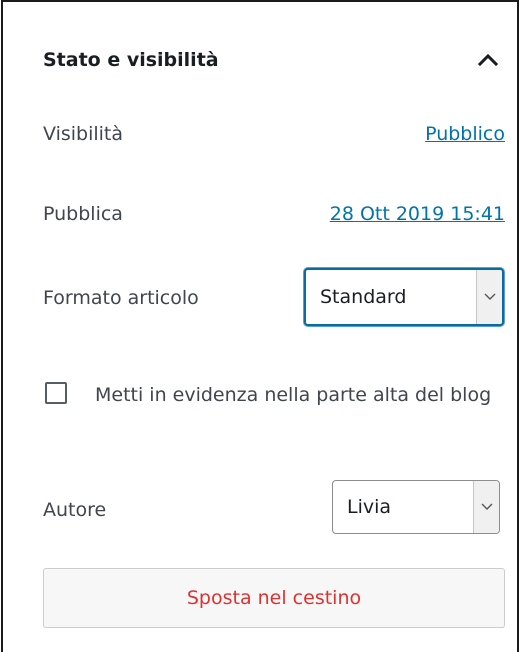  What do you see at coordinates (274, 134) in the screenshot?
I see `visibility-row: Visibilità Pubblico` at bounding box center [274, 134].